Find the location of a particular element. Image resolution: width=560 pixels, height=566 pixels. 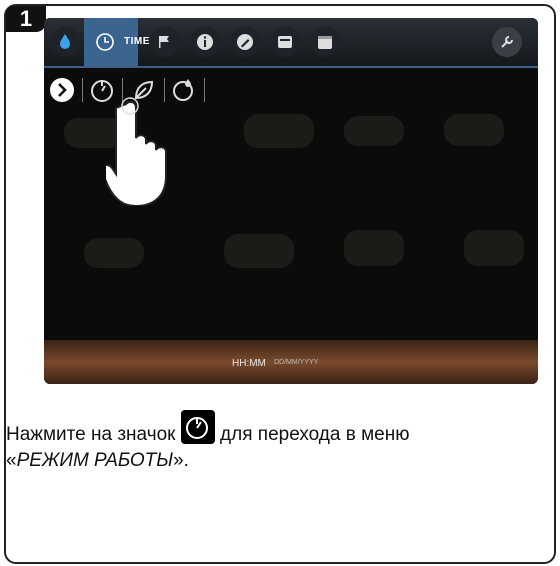

calendar-icon is located at coordinates (325, 42).